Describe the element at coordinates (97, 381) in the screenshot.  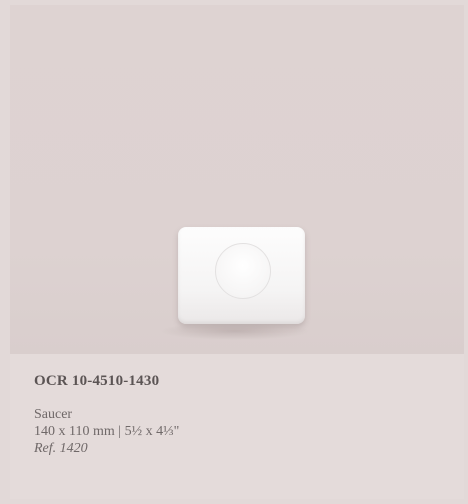
I see `product-code: OCR 10-4510-1430` at that location.